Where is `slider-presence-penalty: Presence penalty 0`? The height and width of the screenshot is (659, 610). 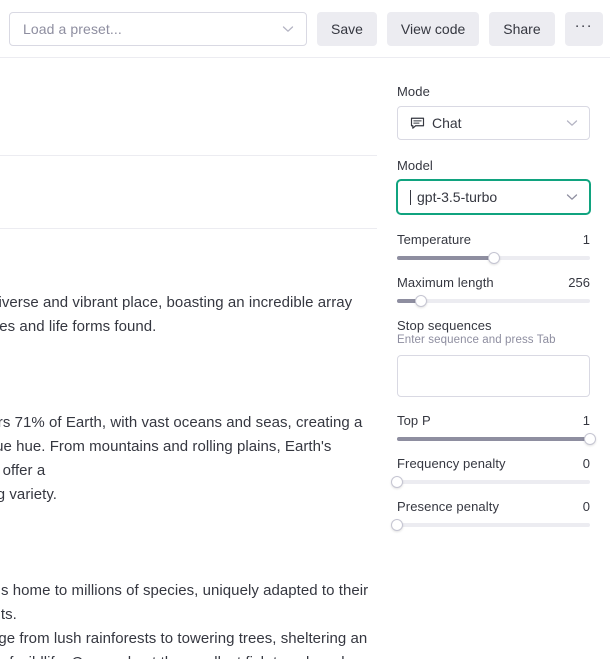
slider-presence-penalty: Presence penalty 0 is located at coordinates (490, 515).